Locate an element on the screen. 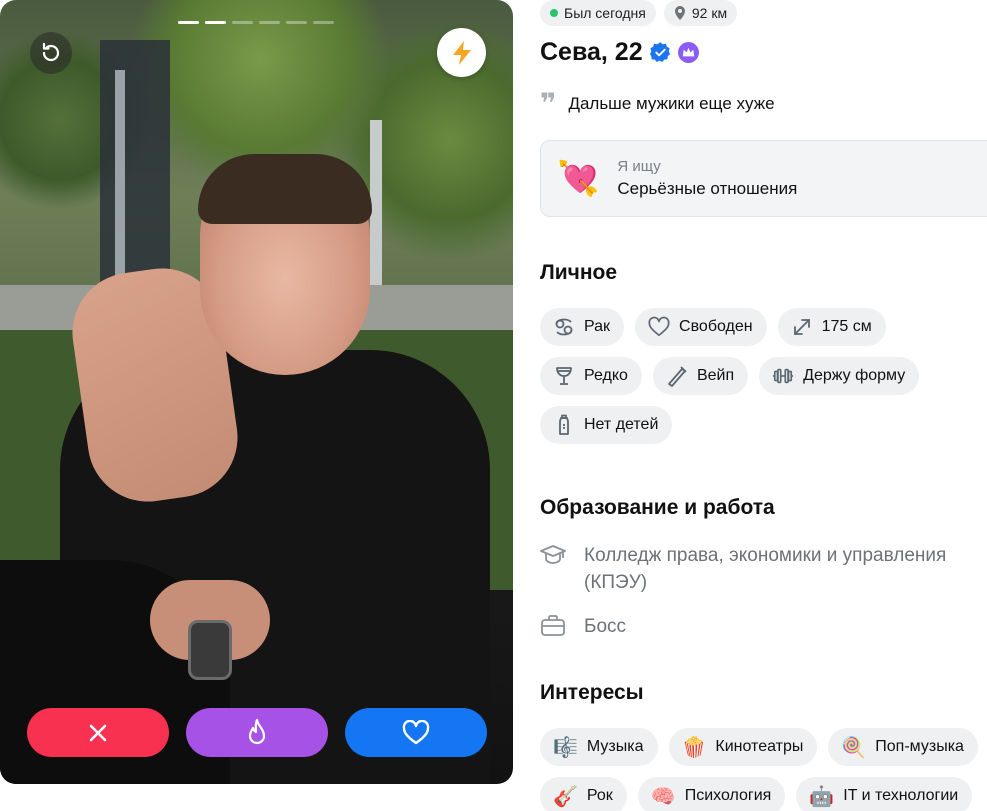  lightning-icon is located at coordinates (461, 52).